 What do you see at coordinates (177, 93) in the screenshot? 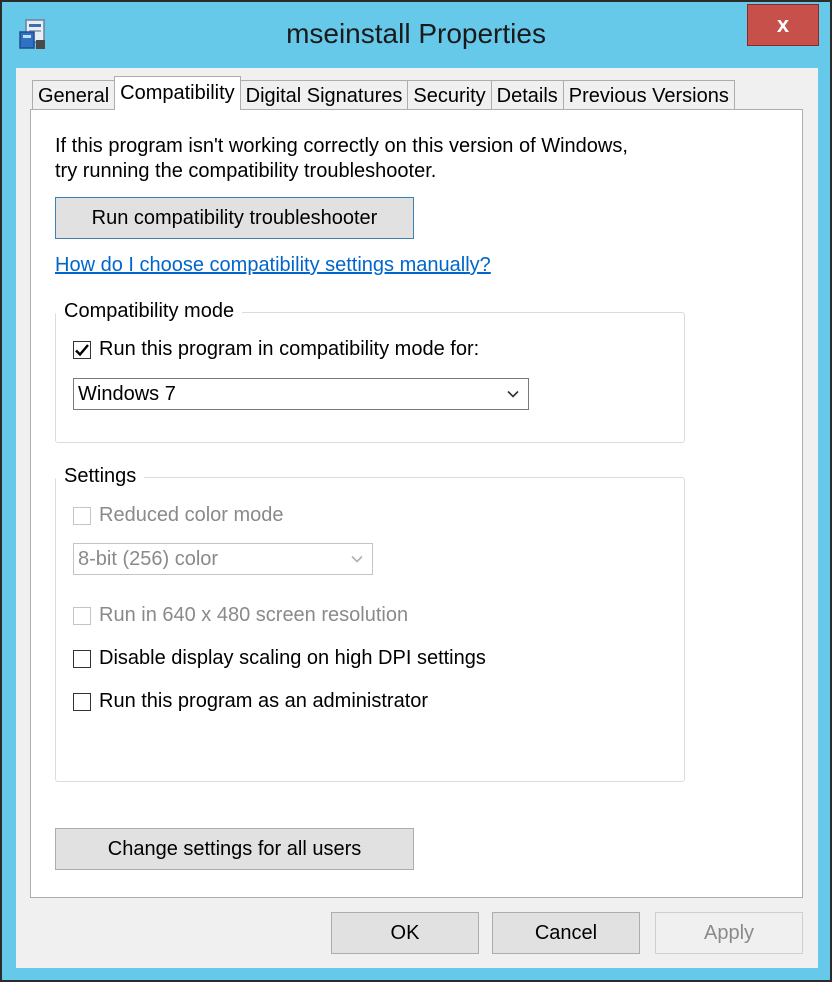
I see `tab-compatibility: Compatibility` at bounding box center [177, 93].